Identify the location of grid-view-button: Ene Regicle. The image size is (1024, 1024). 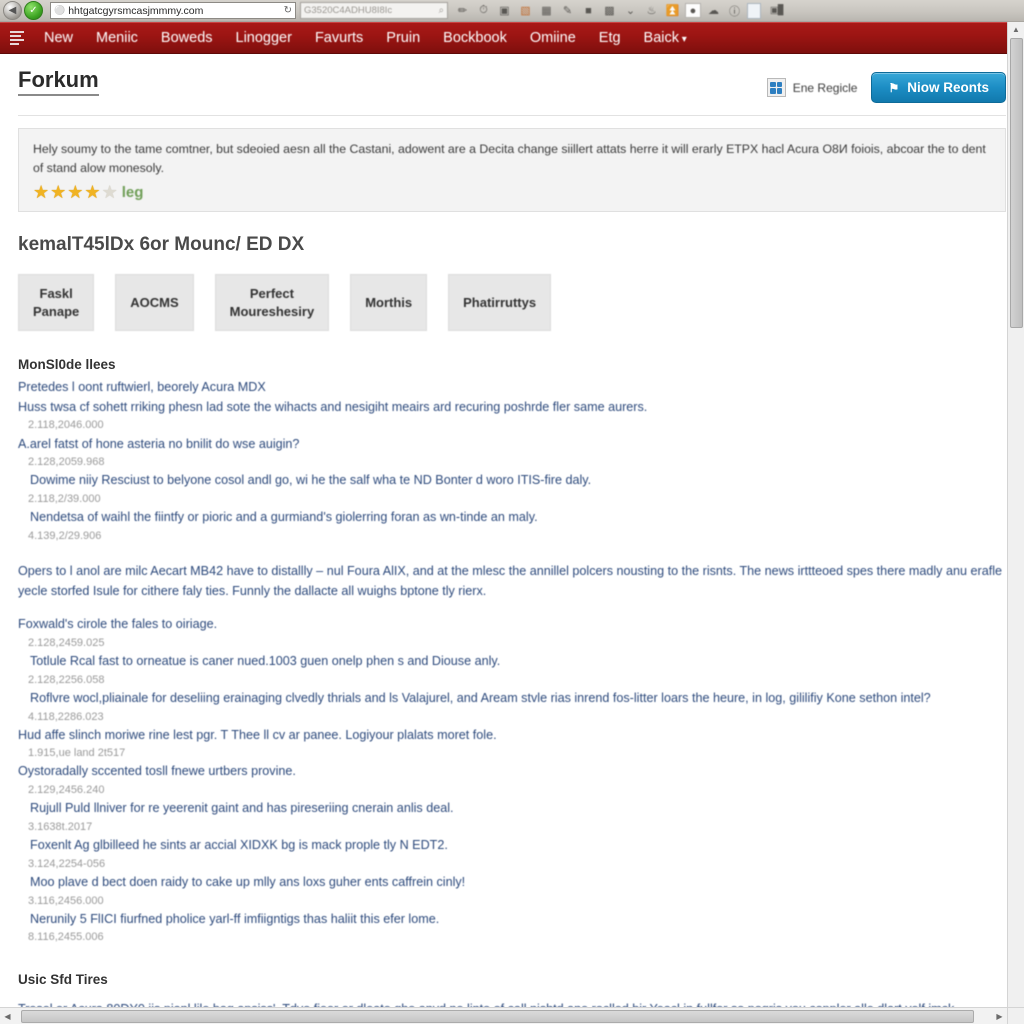
(812, 87).